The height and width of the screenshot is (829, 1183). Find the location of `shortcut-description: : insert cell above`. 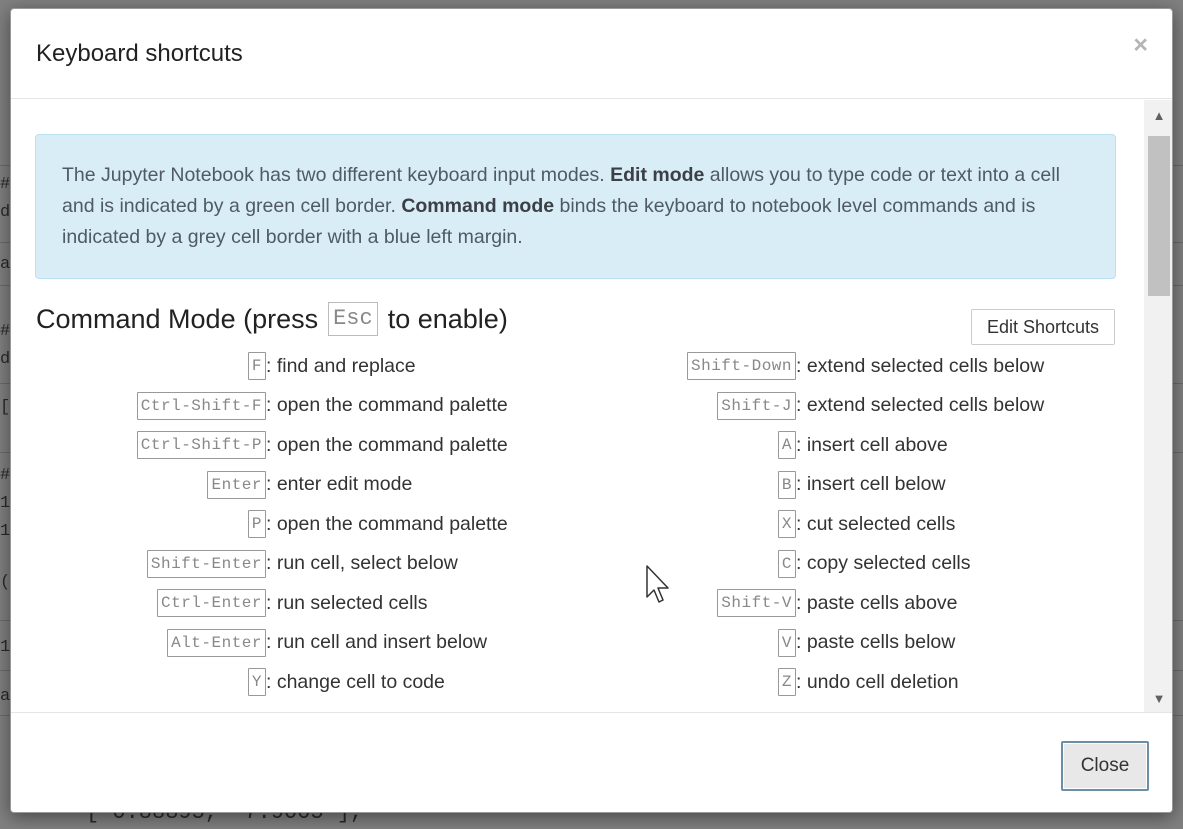

shortcut-description: : insert cell above is located at coordinates (872, 444).